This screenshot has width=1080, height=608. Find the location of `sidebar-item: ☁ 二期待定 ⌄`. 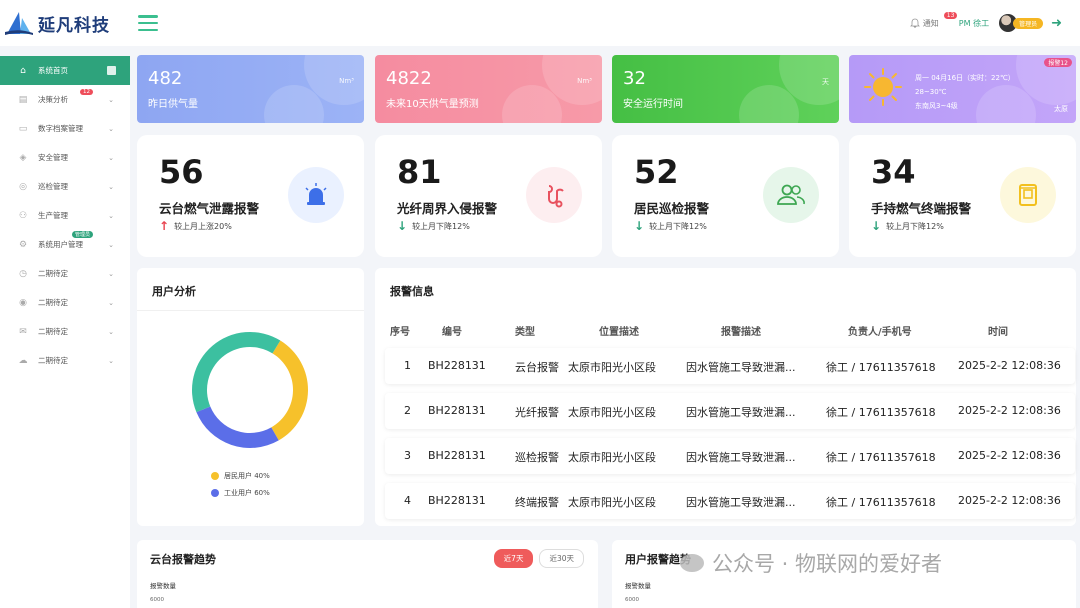

sidebar-item: ☁ 二期待定 ⌄ is located at coordinates (65, 360).